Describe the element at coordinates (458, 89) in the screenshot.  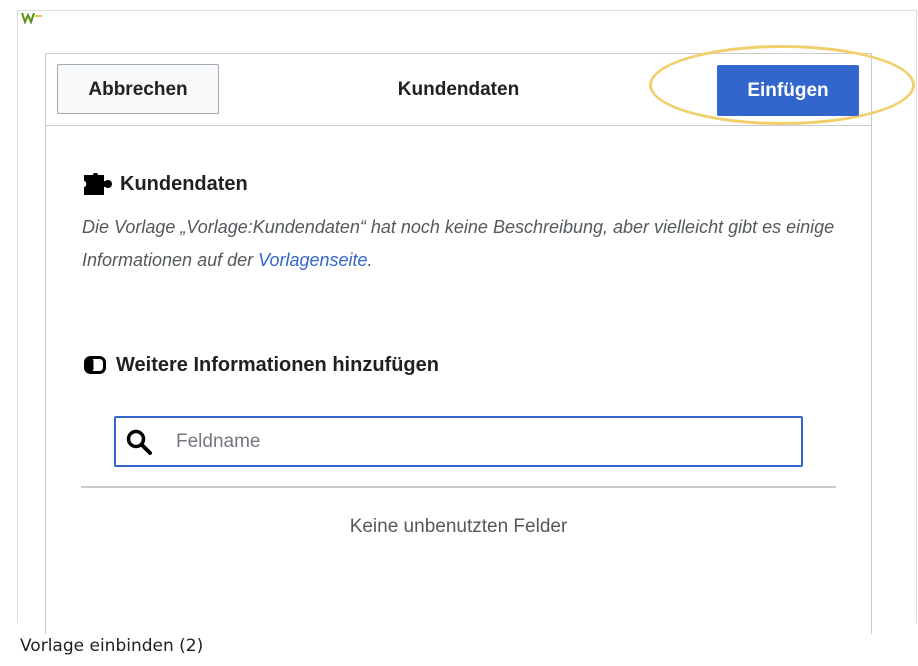
I see `dialog-title: Kundendaten` at that location.